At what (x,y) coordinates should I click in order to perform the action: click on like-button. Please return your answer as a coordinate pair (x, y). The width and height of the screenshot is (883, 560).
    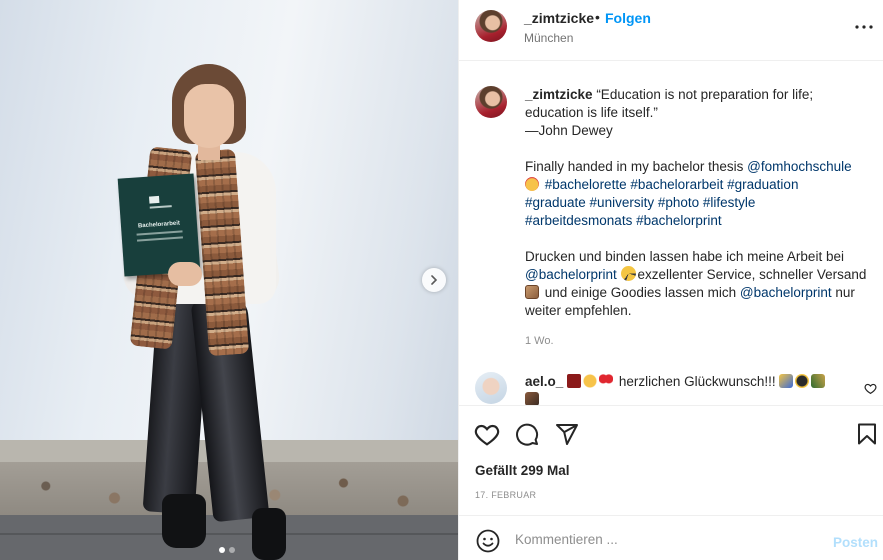
    Looking at the image, I should click on (487, 434).